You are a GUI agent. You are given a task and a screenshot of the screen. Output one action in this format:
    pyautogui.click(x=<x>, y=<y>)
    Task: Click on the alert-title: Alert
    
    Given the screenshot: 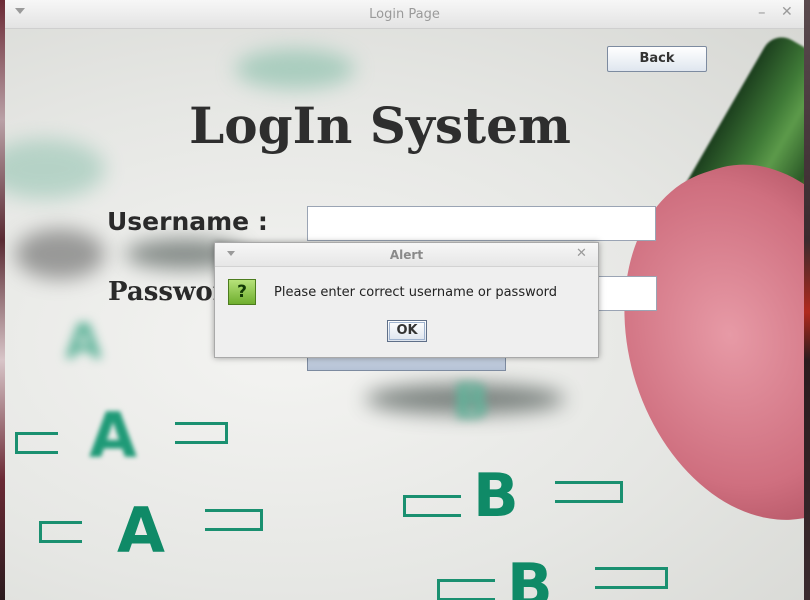 What is the action you would take?
    pyautogui.click(x=406, y=255)
    